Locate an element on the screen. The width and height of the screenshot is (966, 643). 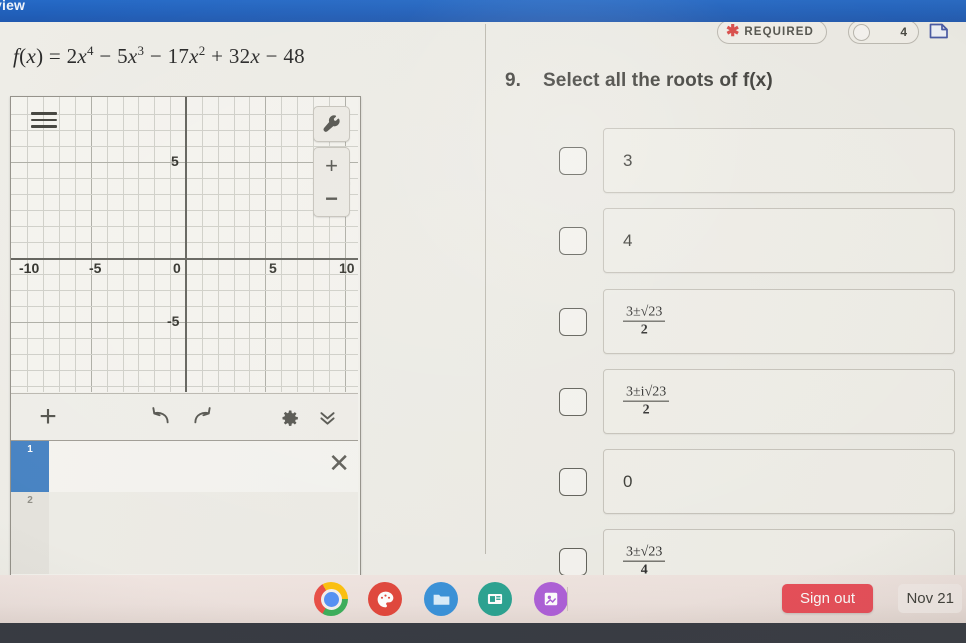
page-title: 9. Select all the roots of f(x) is located at coordinates (725, 81).